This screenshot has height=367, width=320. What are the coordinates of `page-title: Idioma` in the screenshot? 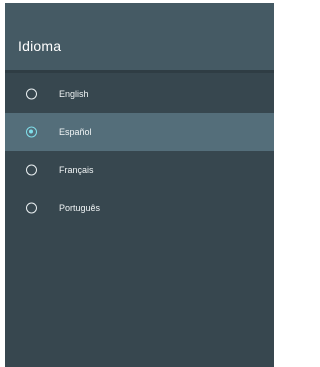 It's located at (40, 46).